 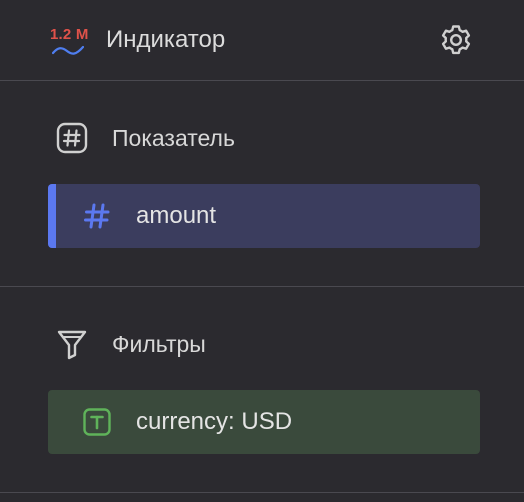 I want to click on measure-field-label: amount, so click(x=176, y=215).